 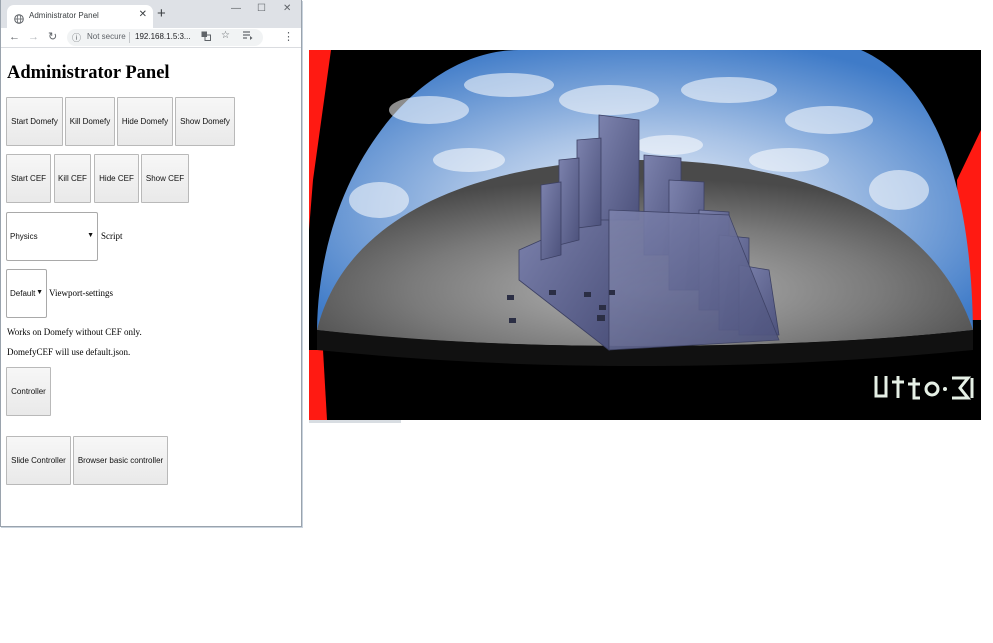 What do you see at coordinates (28, 178) in the screenshot?
I see `start-cef-button: Start CEF` at bounding box center [28, 178].